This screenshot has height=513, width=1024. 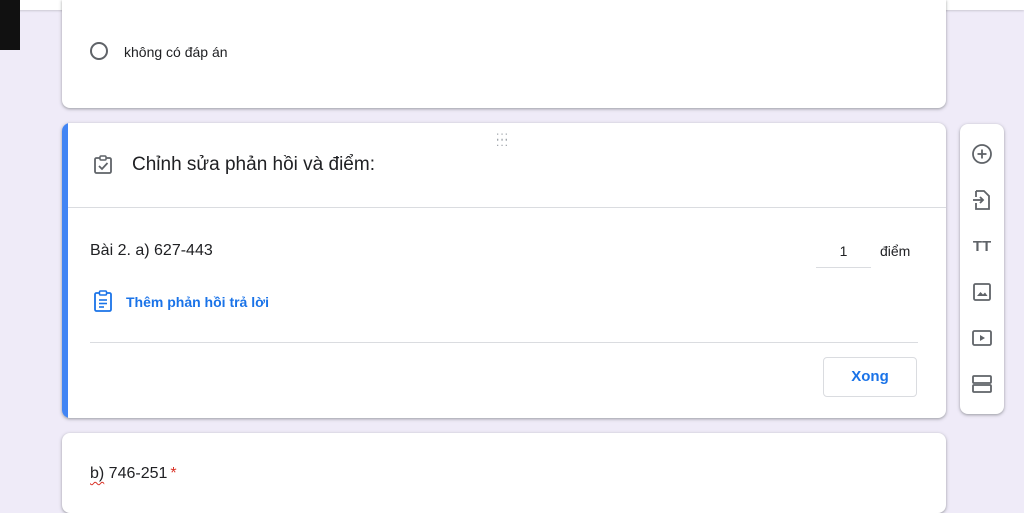 I want to click on add-image-icon, so click(x=982, y=292).